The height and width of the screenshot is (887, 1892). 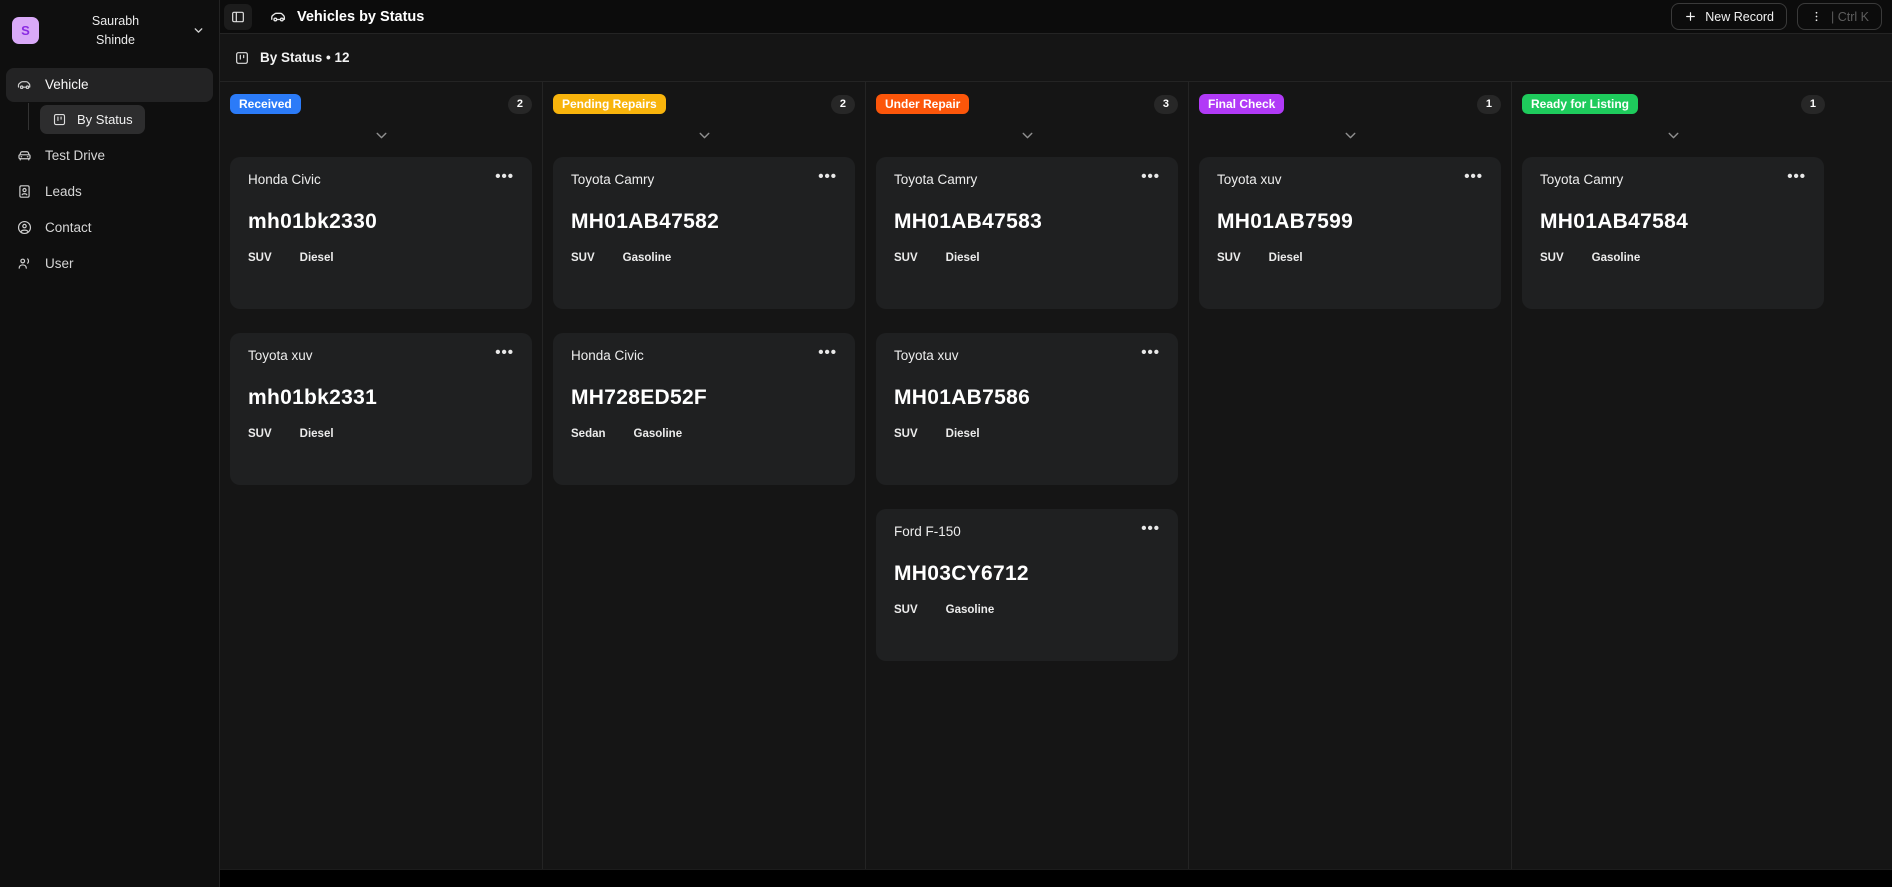 What do you see at coordinates (63, 191) in the screenshot?
I see `sidebar-item-label: Leads` at bounding box center [63, 191].